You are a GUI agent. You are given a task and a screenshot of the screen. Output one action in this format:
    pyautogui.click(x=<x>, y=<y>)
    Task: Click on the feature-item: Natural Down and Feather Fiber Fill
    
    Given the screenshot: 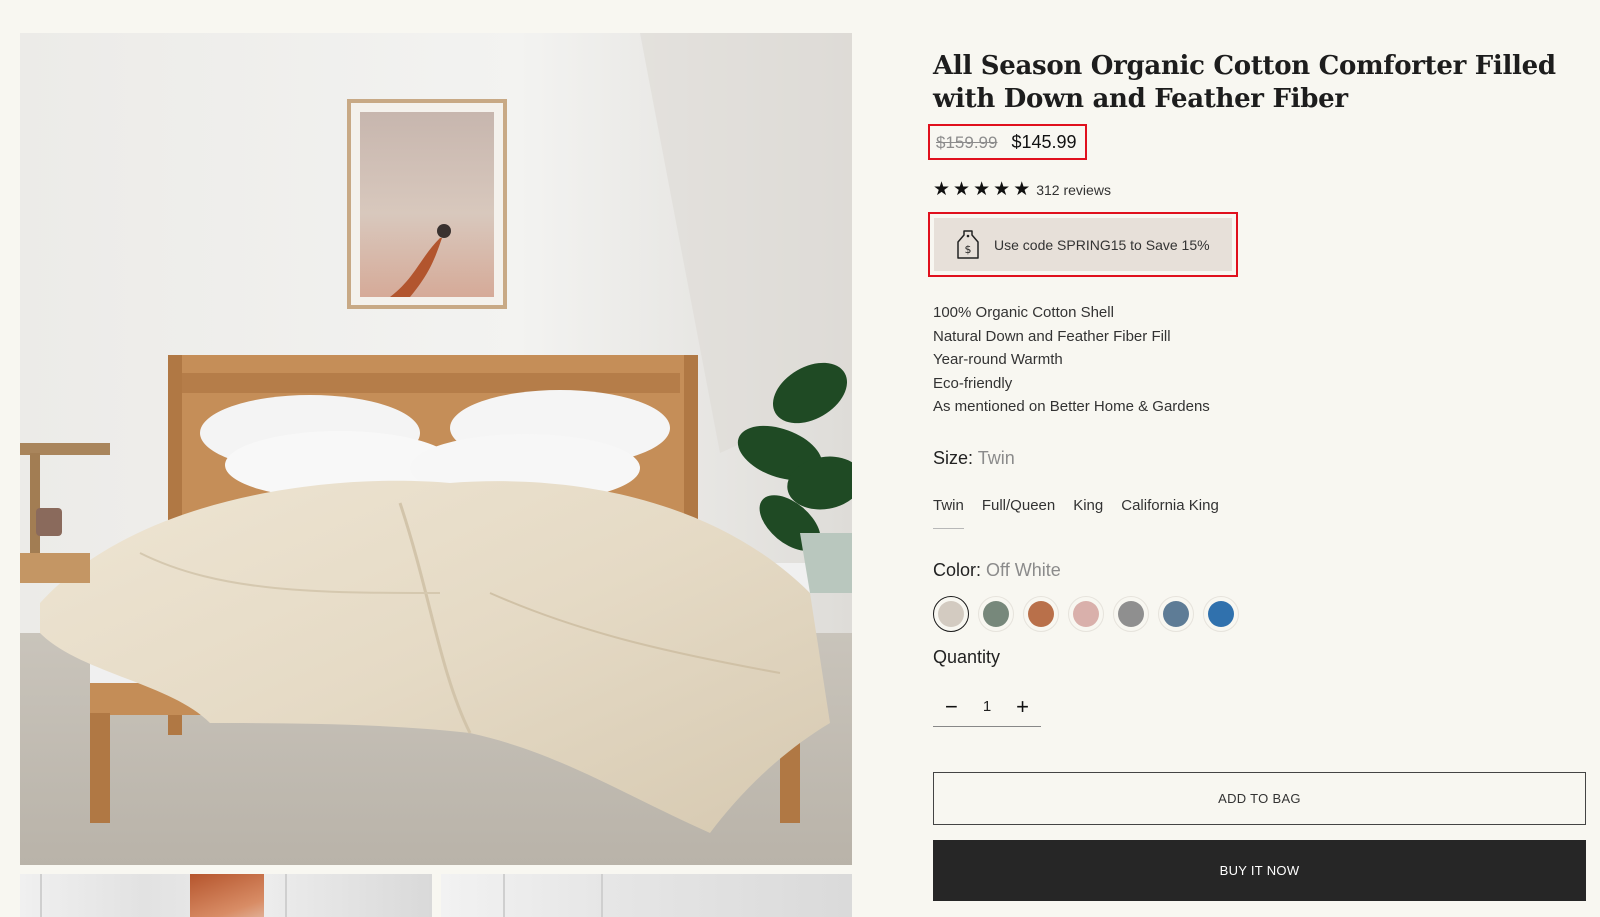 What is the action you would take?
    pyautogui.click(x=1052, y=336)
    